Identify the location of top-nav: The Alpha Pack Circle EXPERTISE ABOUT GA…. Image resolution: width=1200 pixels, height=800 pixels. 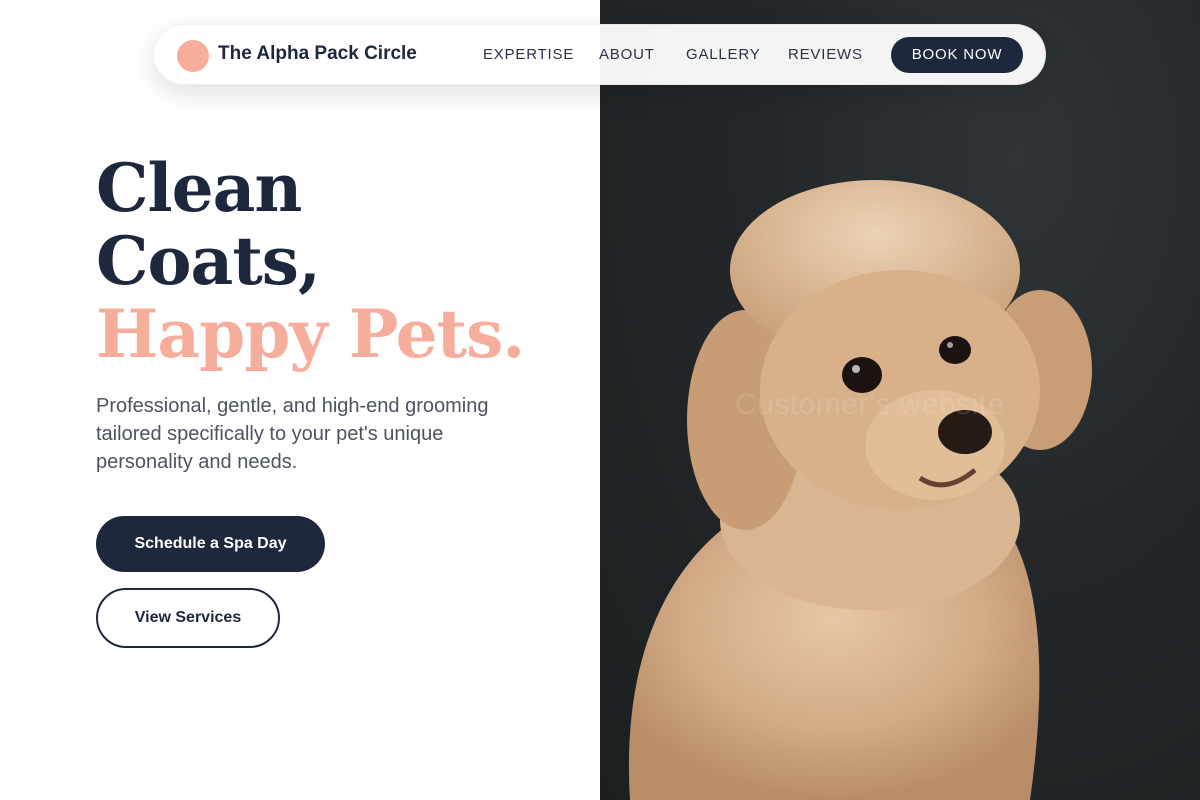
(599, 54).